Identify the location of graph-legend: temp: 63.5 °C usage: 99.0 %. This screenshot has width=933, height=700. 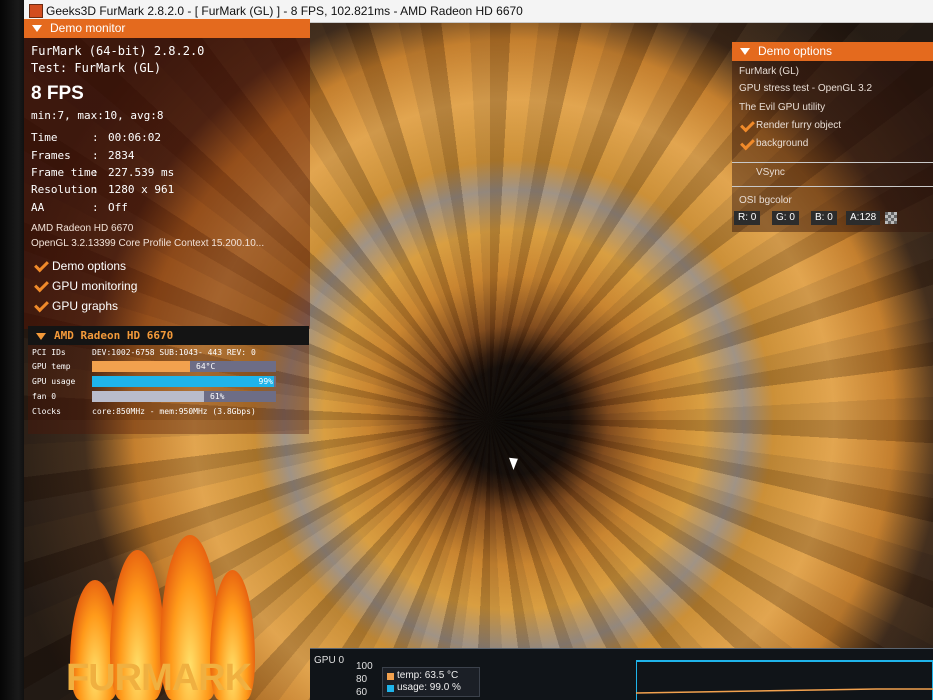
(431, 682).